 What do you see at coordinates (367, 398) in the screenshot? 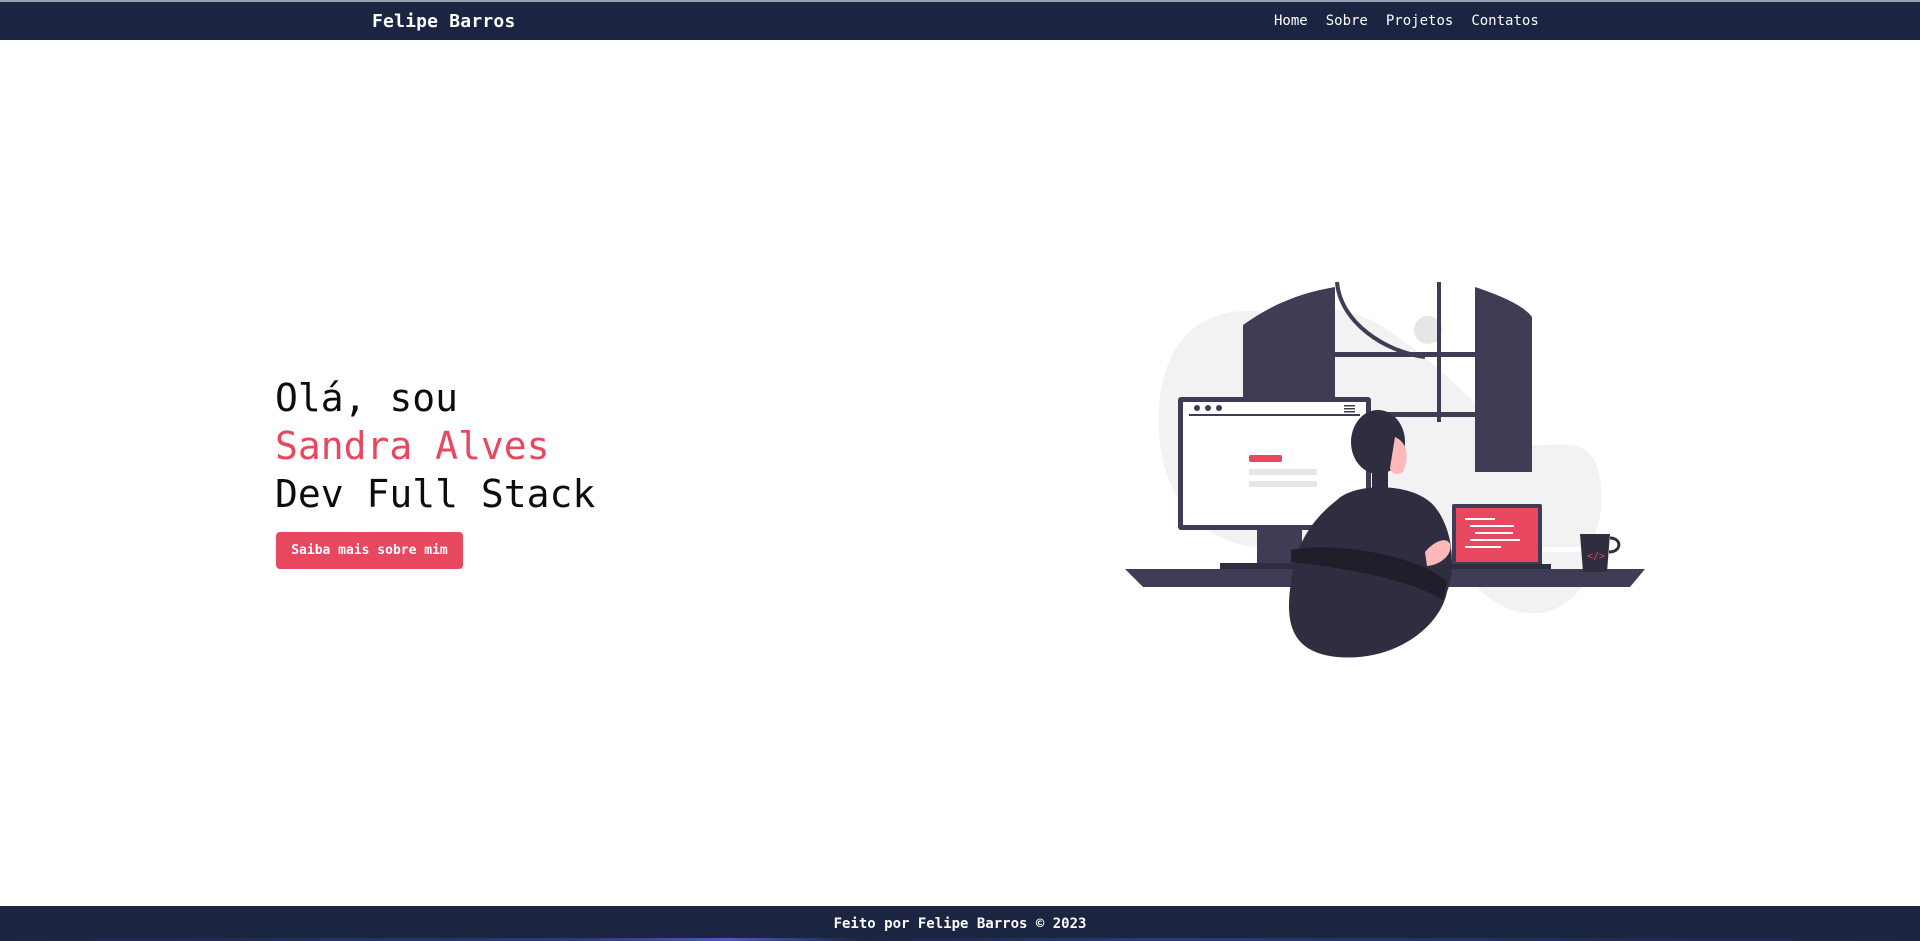
I see `hero-greeting: Olá, sou` at bounding box center [367, 398].